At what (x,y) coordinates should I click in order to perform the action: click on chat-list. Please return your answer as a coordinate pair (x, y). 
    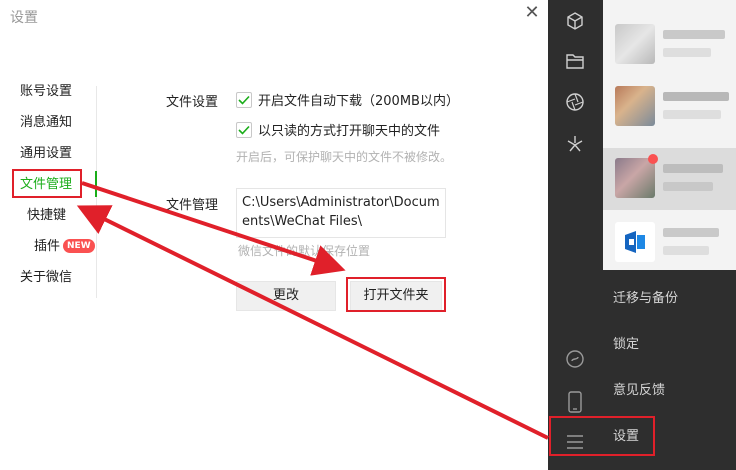
    Looking at the image, I should click on (669, 135).